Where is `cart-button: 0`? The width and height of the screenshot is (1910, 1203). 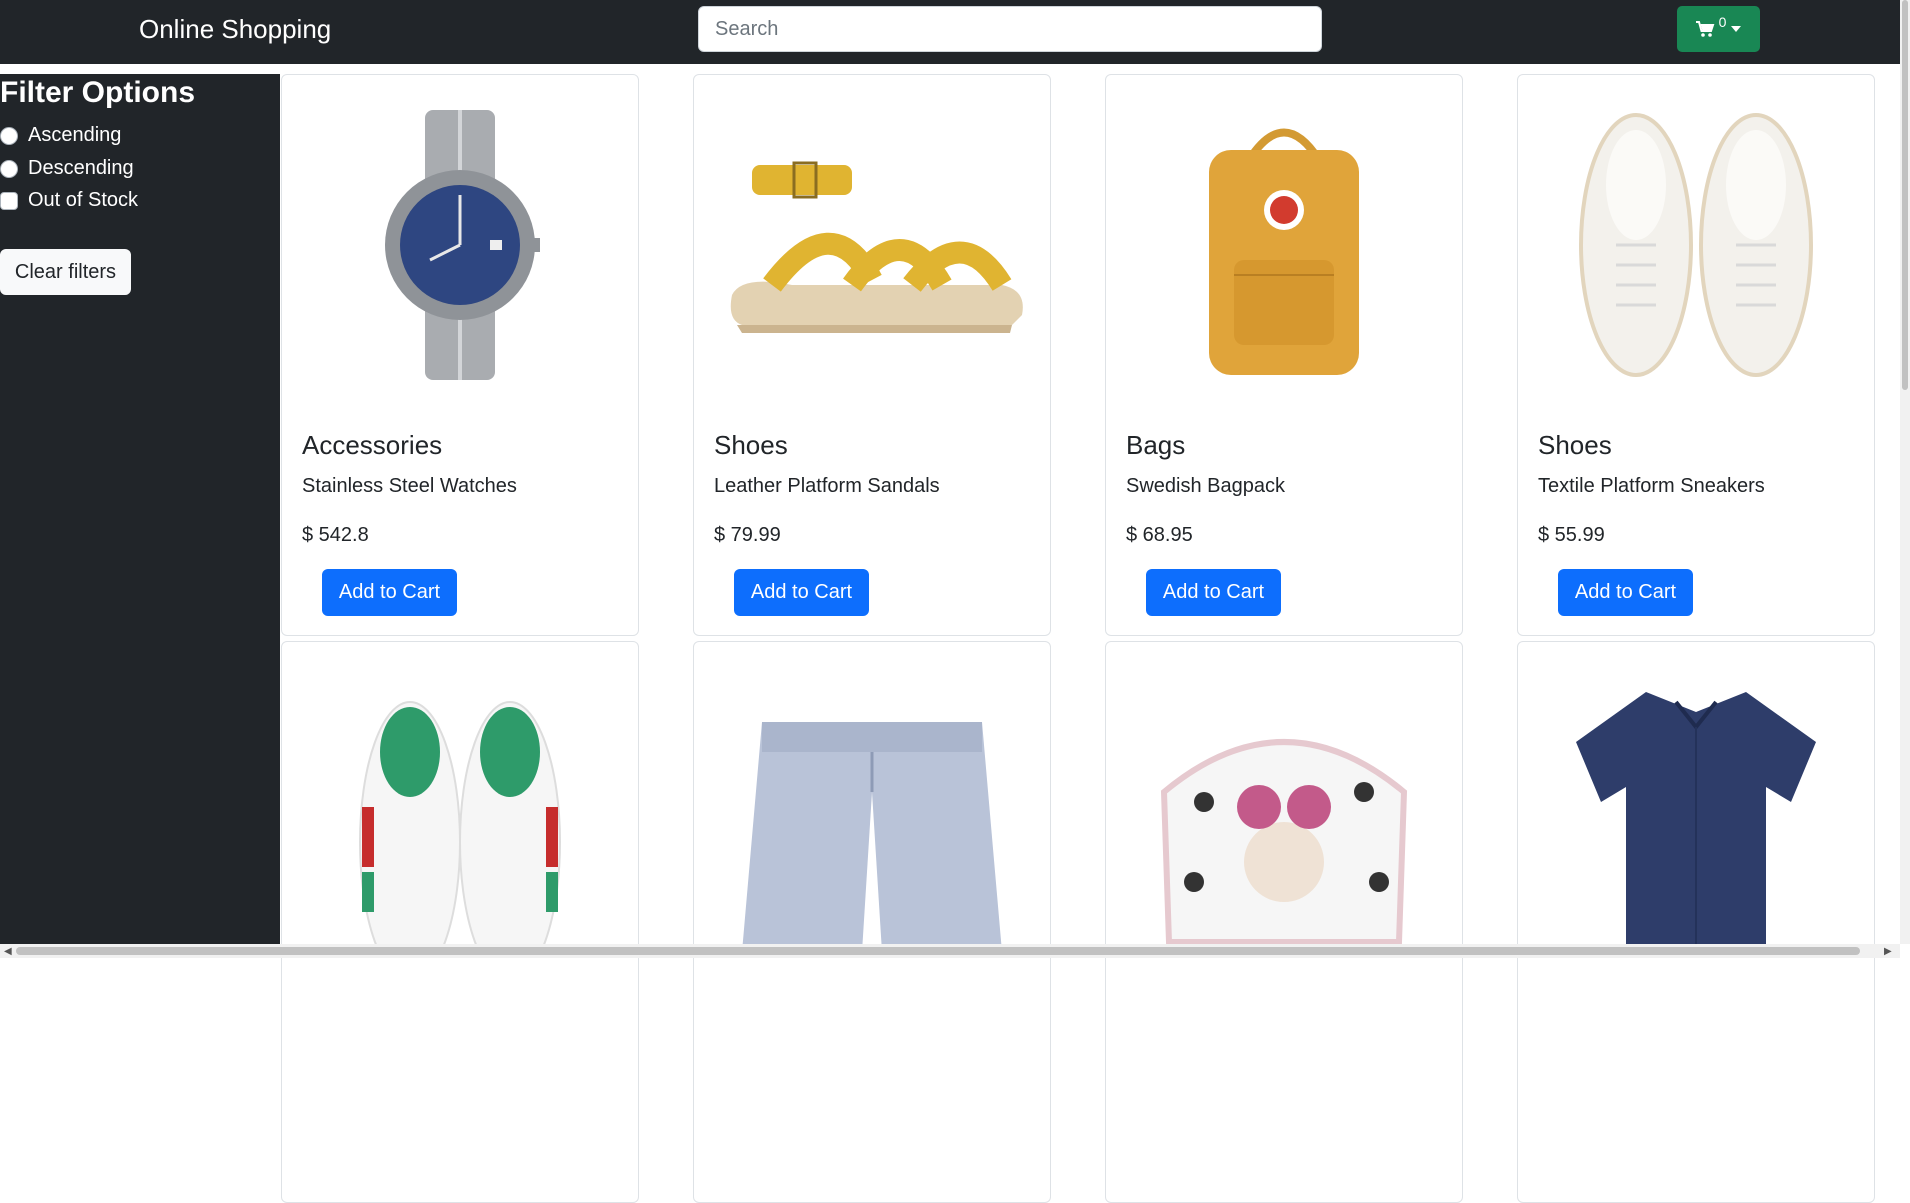 cart-button: 0 is located at coordinates (1718, 29).